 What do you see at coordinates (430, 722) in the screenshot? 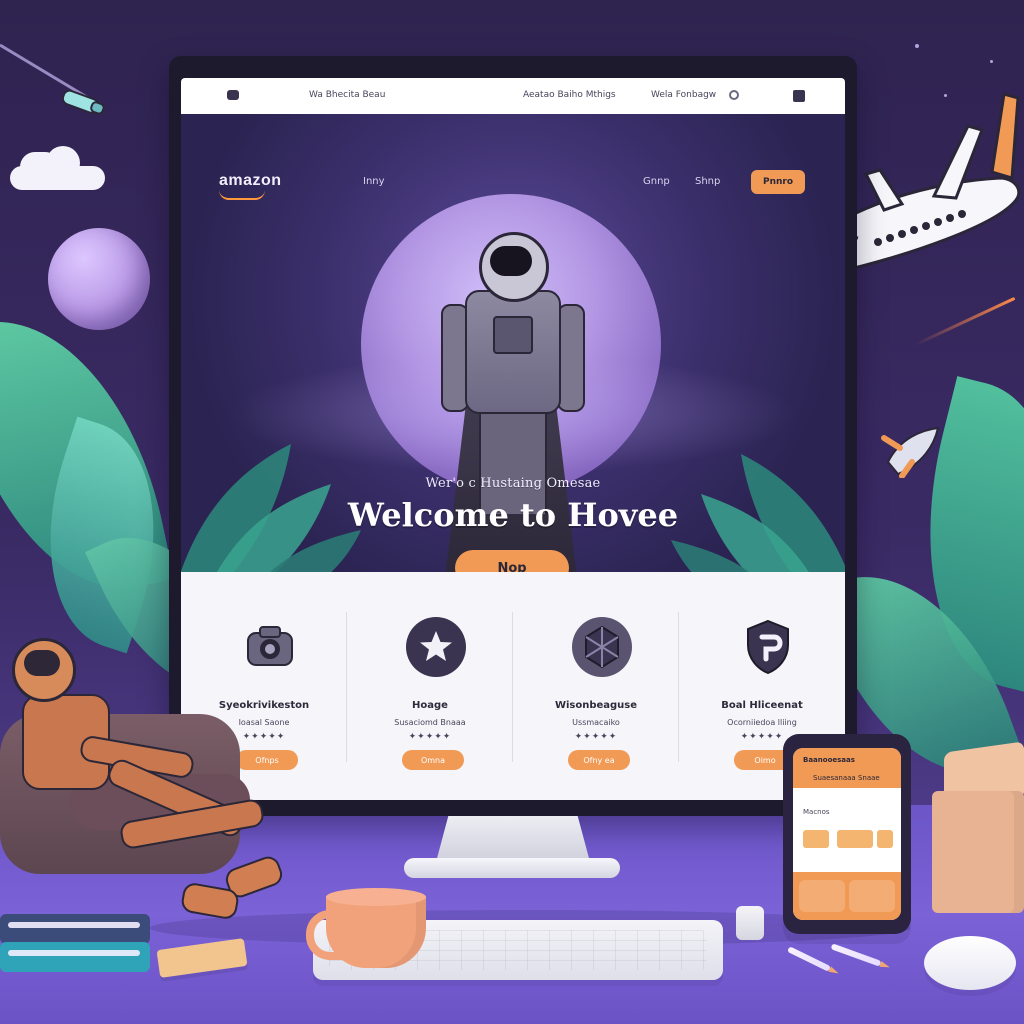
I see `feature-subtitle: Susaciomd Bnaaa` at bounding box center [430, 722].